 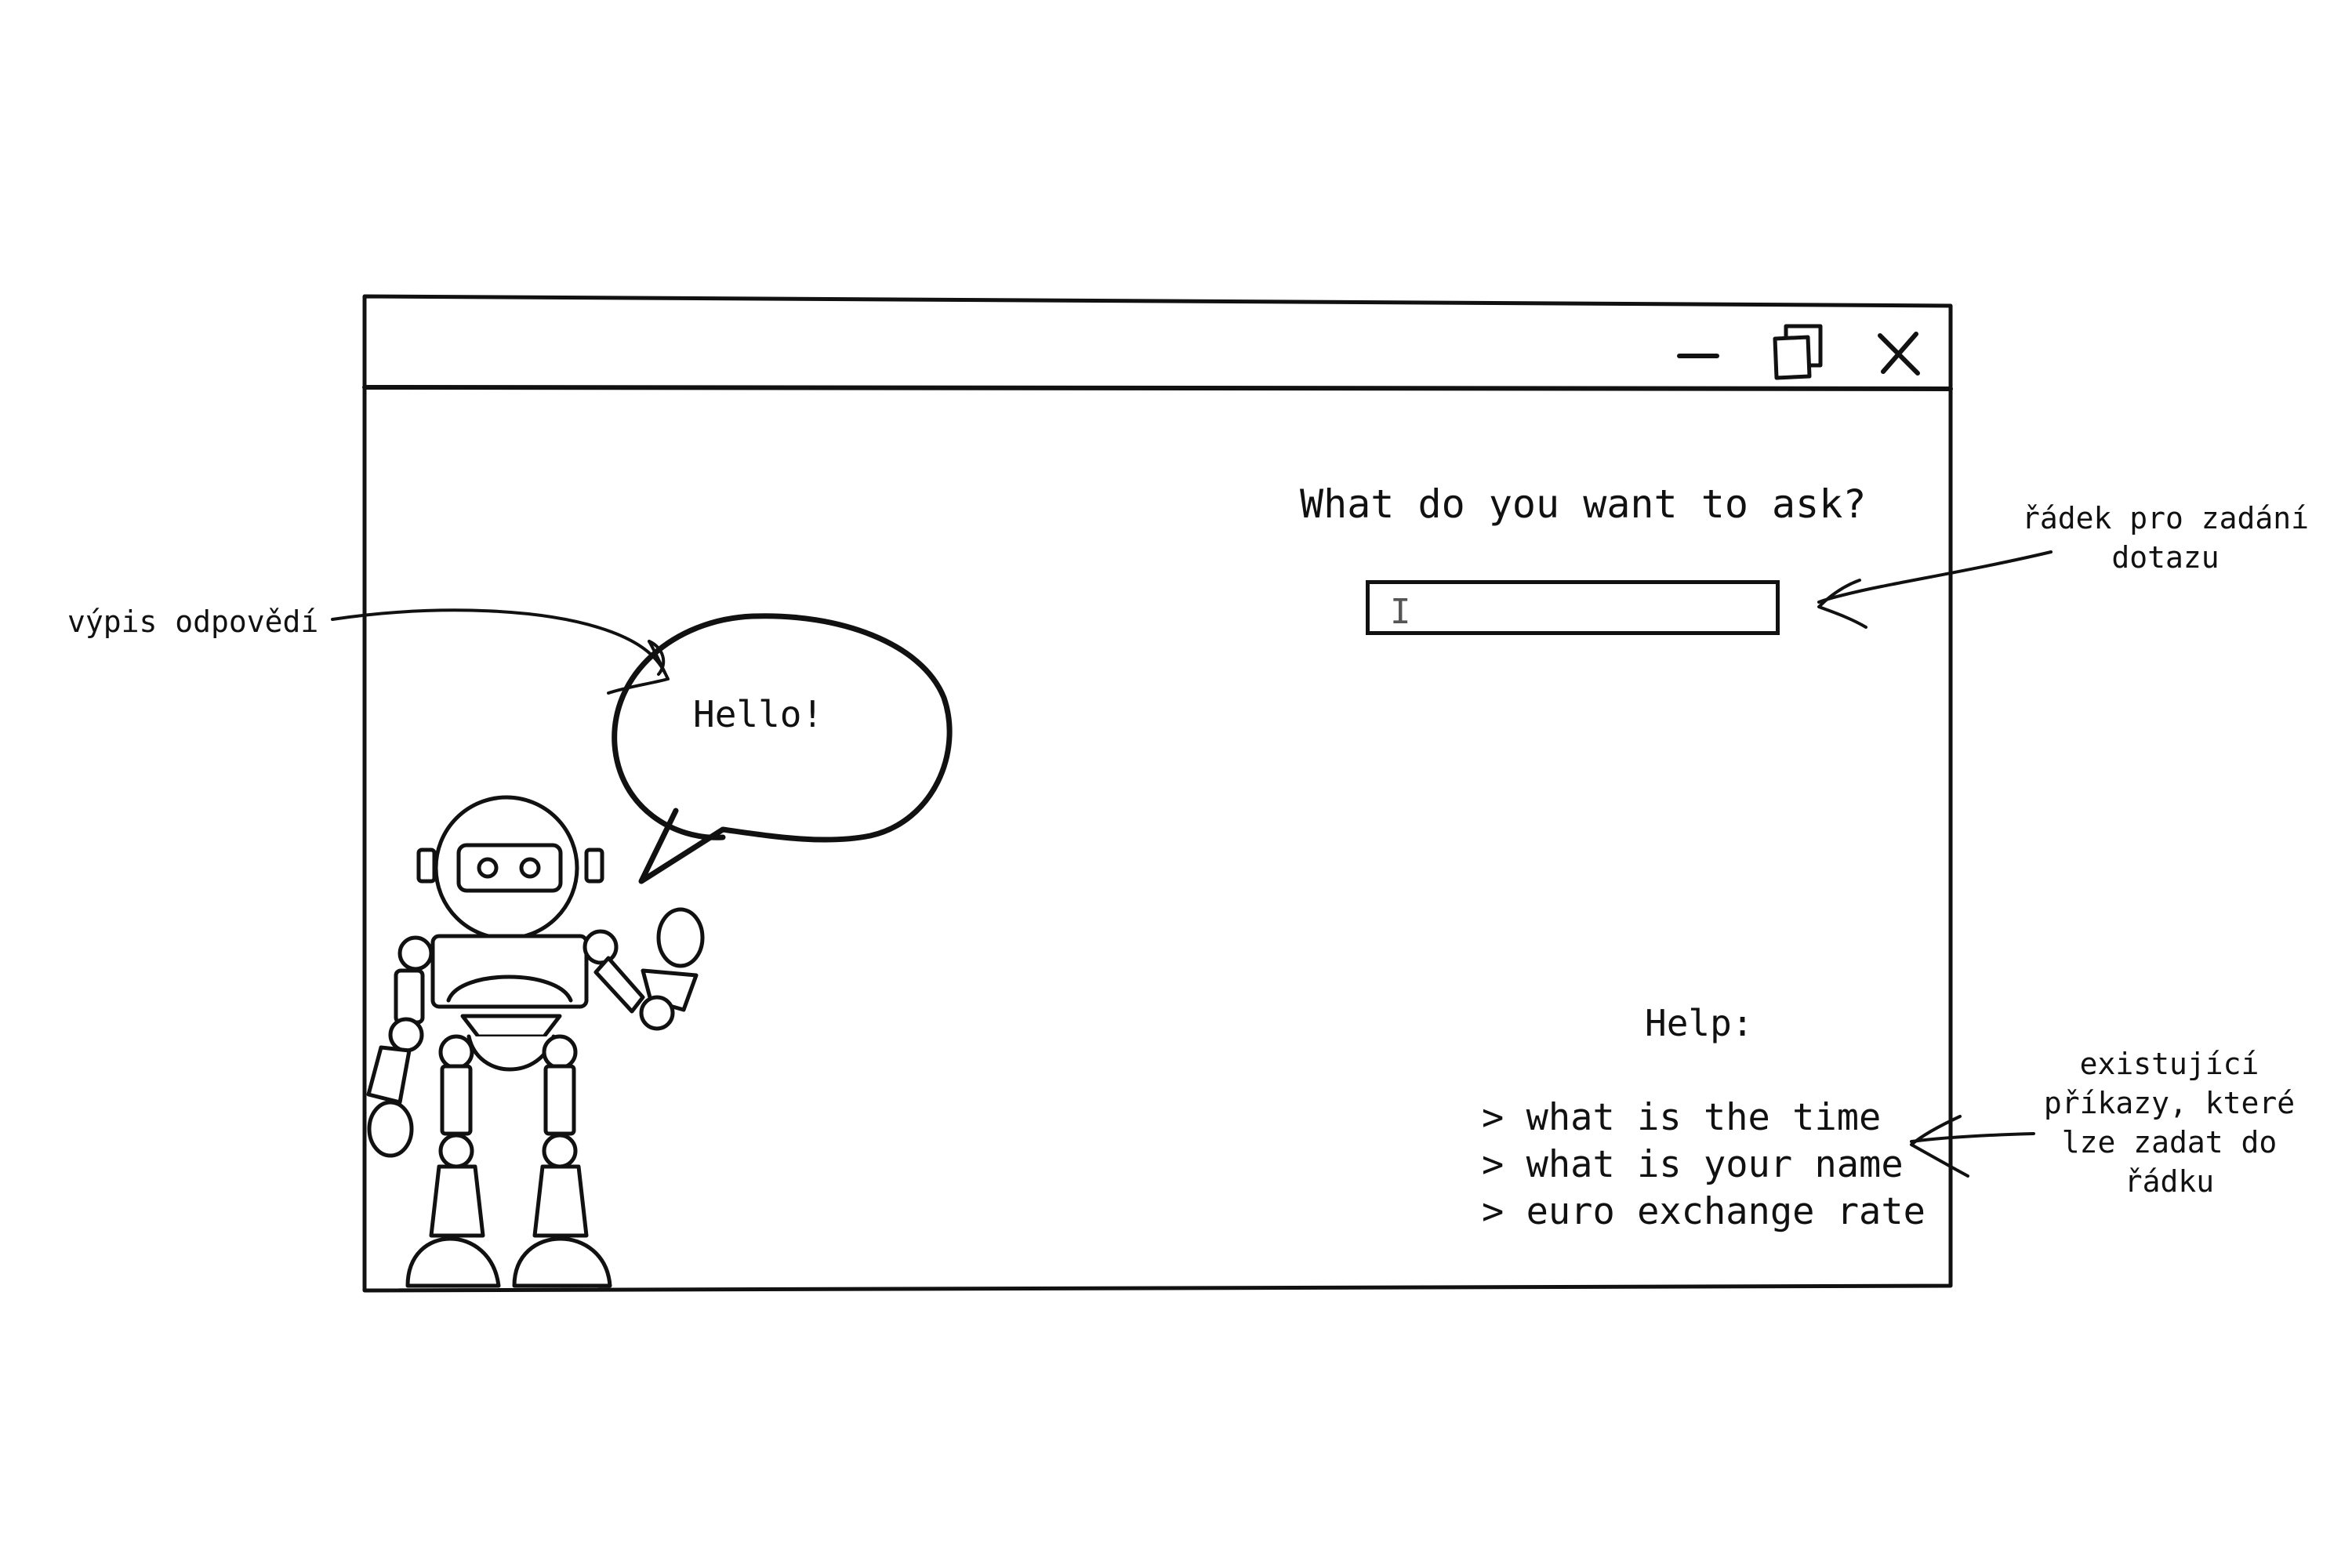 I want to click on help-command: > what is your name, so click(x=1693, y=1164).